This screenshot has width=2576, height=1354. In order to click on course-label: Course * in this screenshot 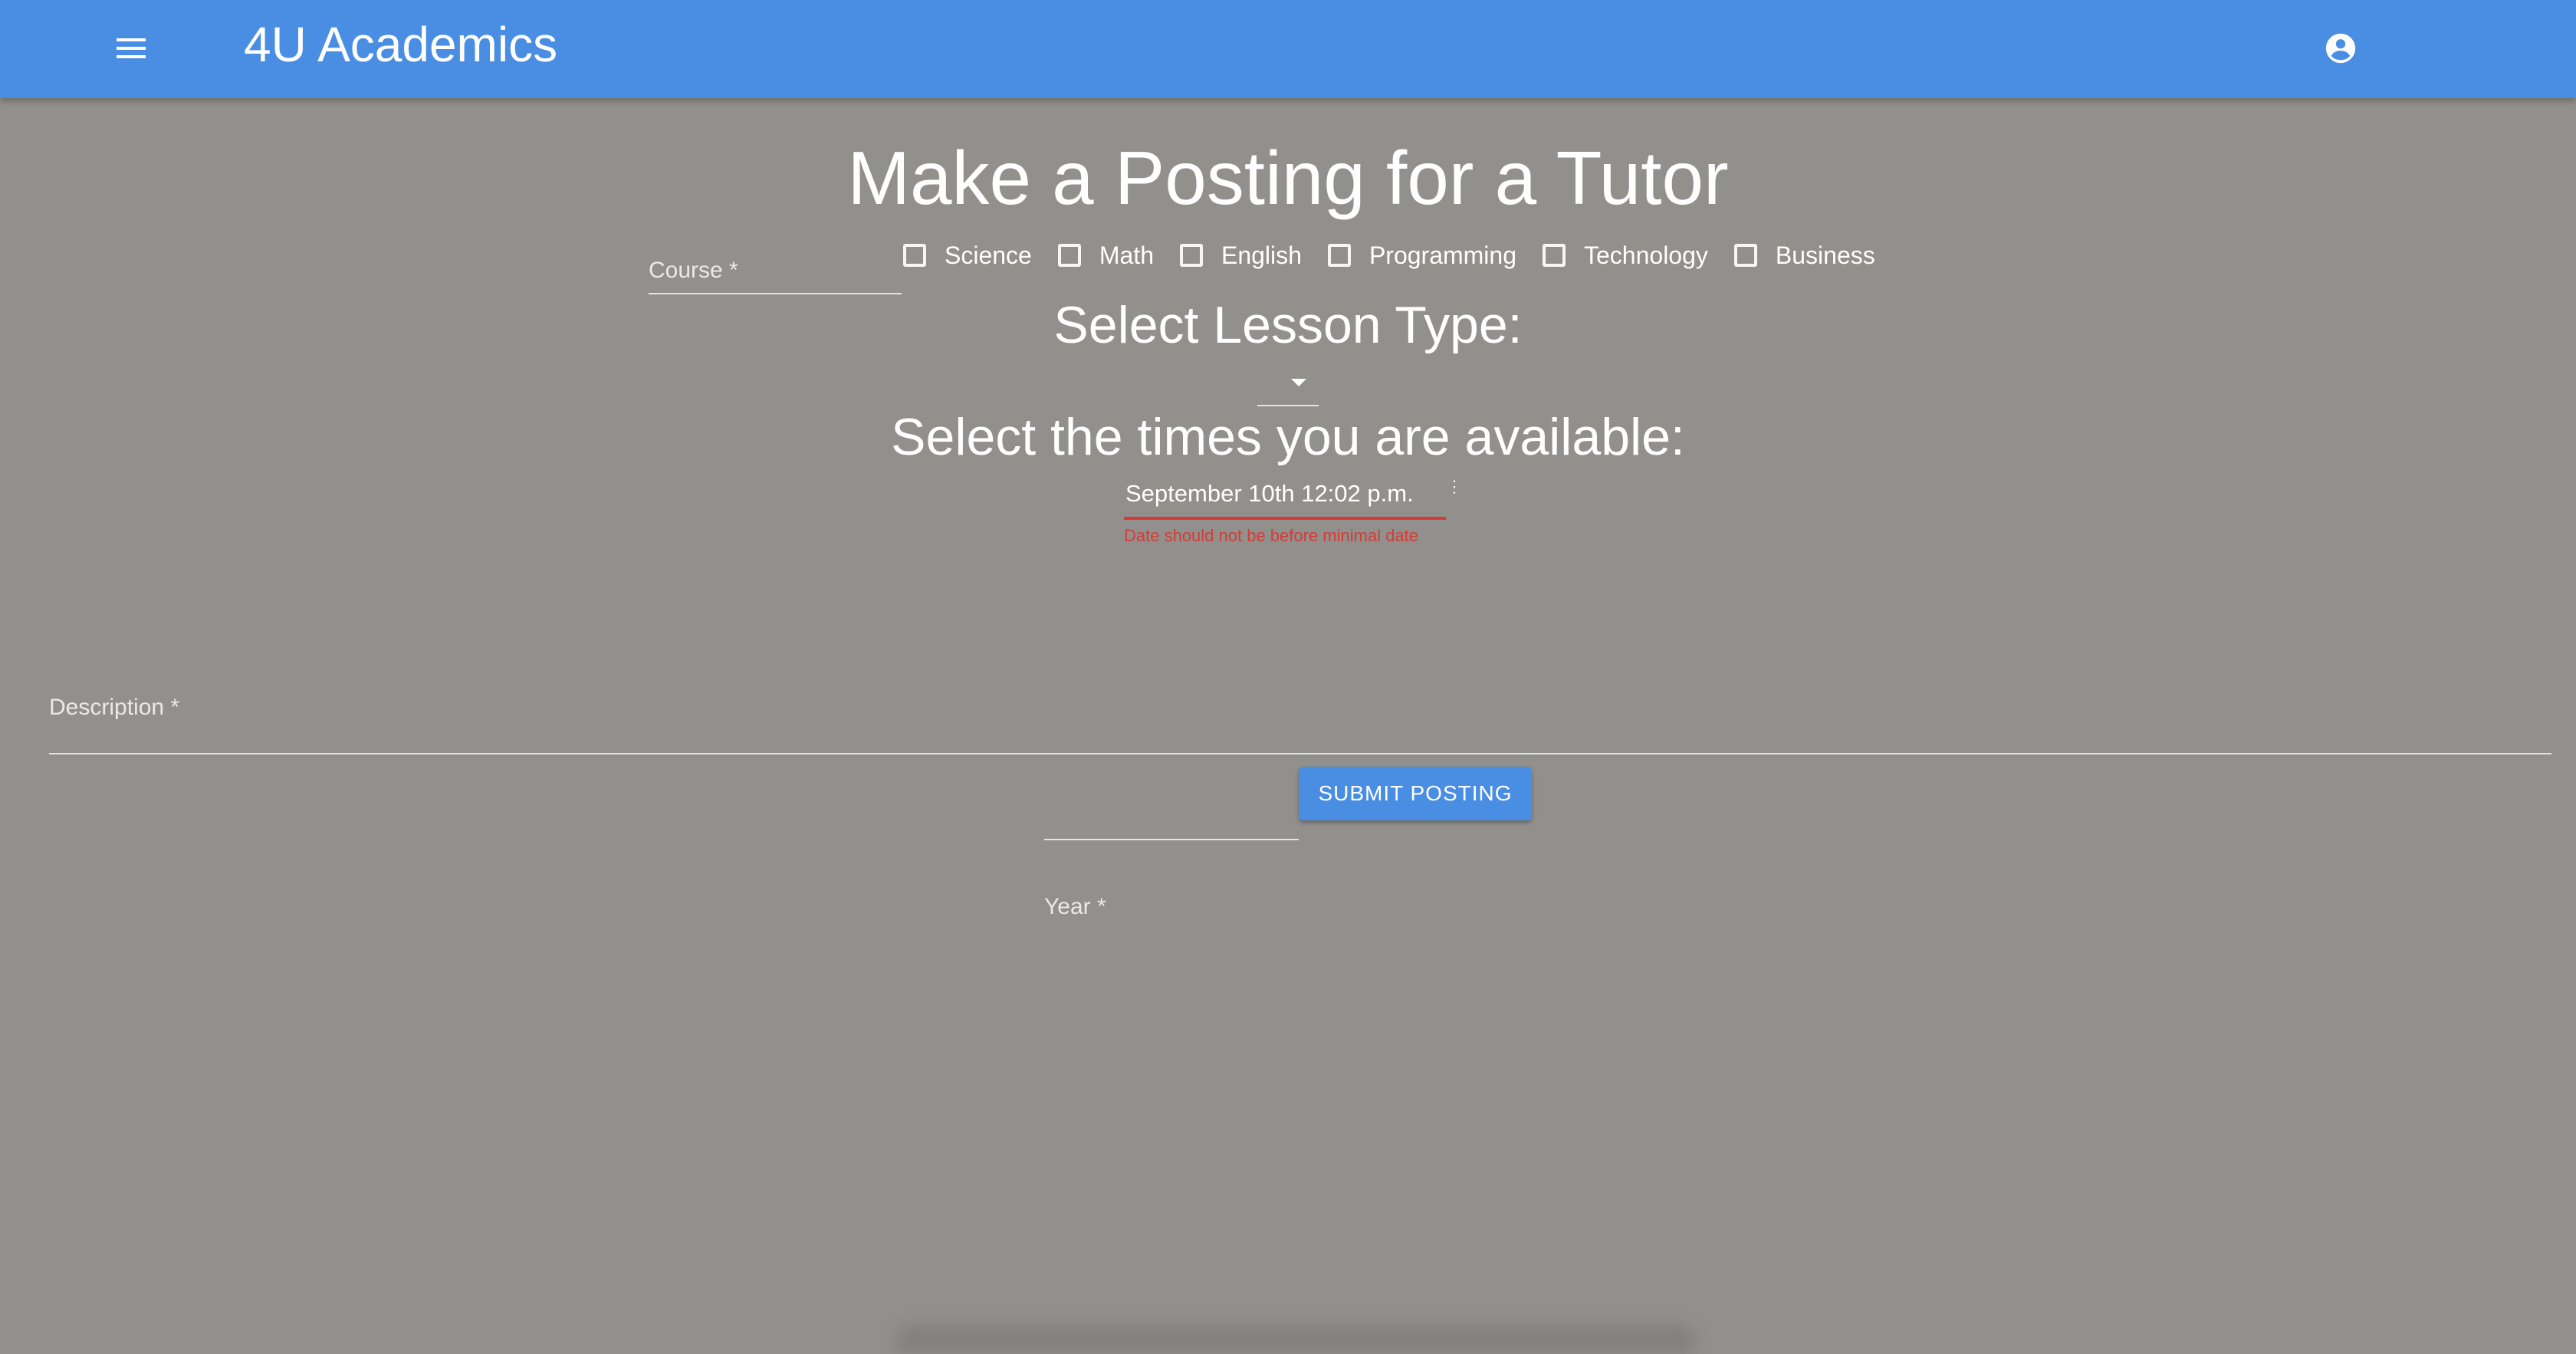, I will do `click(694, 270)`.